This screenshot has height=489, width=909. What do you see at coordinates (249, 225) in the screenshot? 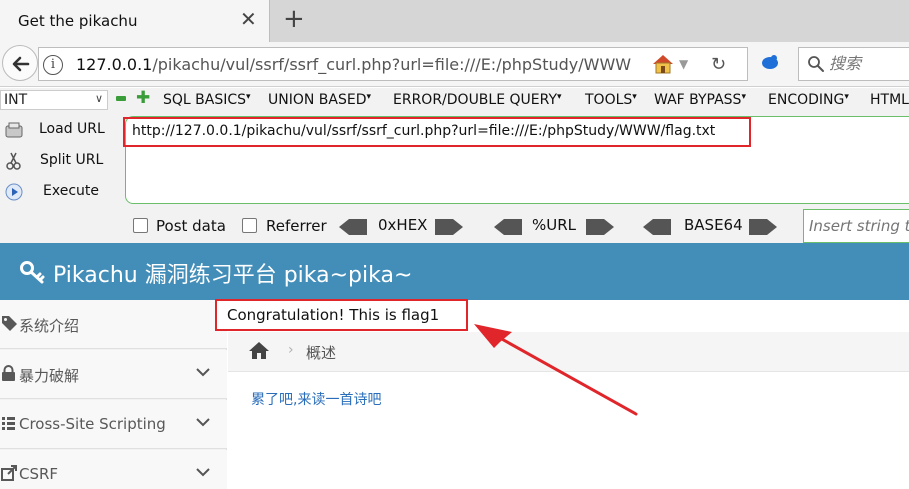
I see `referrer-checkbox` at bounding box center [249, 225].